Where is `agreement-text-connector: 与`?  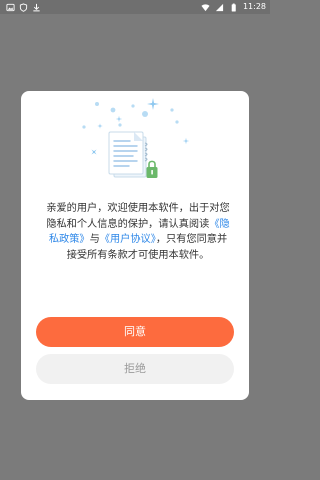 agreement-text-connector: 与 is located at coordinates (94, 239).